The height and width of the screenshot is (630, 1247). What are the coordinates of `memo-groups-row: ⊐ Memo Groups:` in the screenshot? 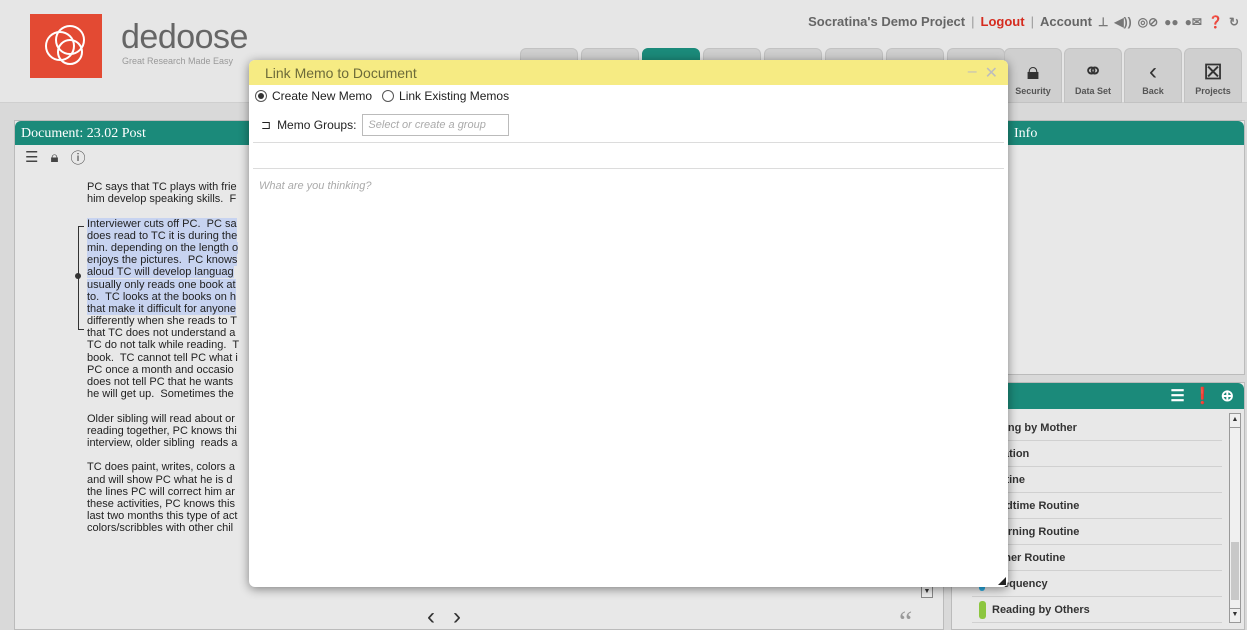 It's located at (628, 125).